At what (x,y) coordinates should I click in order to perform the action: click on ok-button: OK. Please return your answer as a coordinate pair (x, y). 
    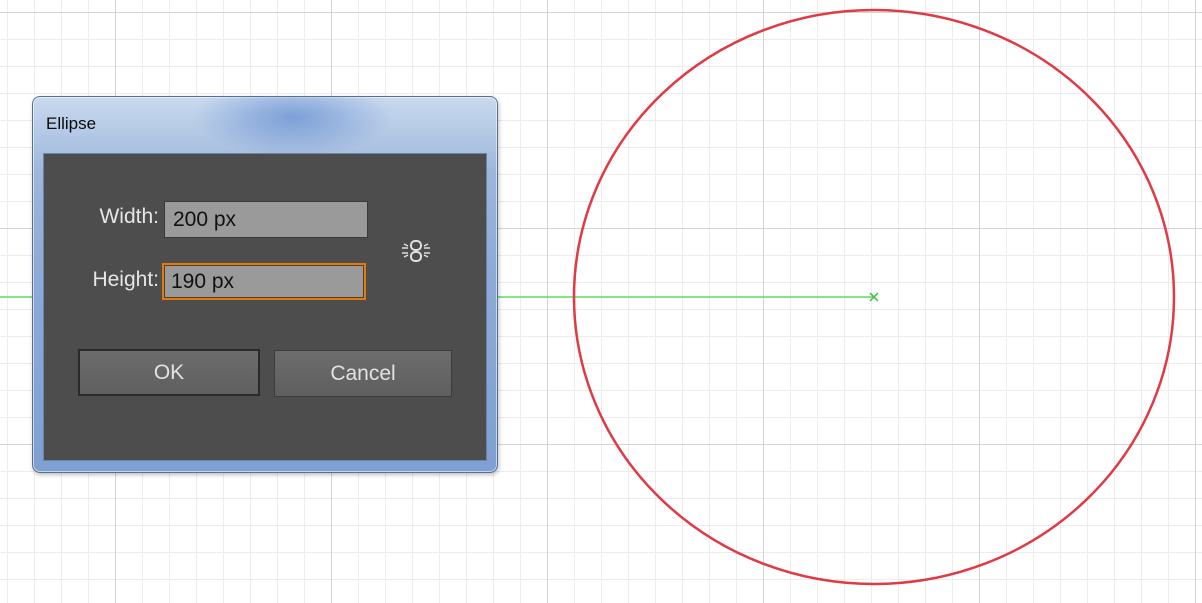
    Looking at the image, I should click on (169, 372).